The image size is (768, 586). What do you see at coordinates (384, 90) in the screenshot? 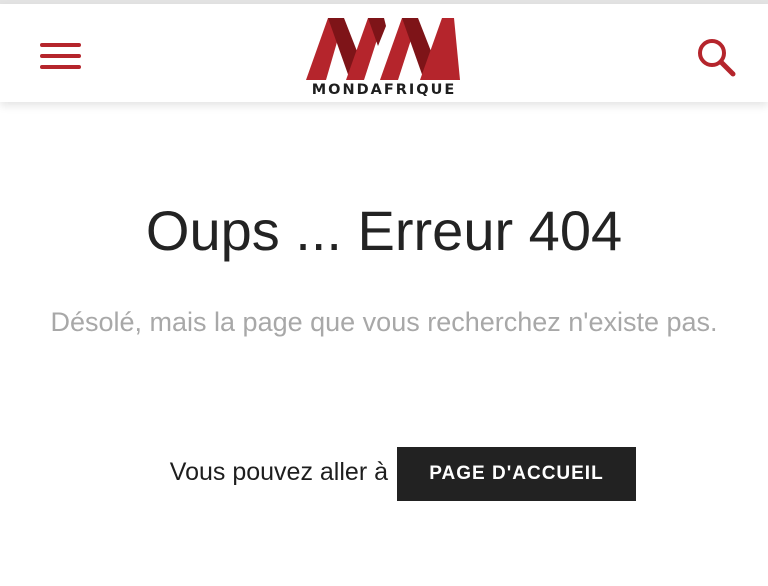
I see `logo-wordmark: MONDAFRIQUE` at bounding box center [384, 90].